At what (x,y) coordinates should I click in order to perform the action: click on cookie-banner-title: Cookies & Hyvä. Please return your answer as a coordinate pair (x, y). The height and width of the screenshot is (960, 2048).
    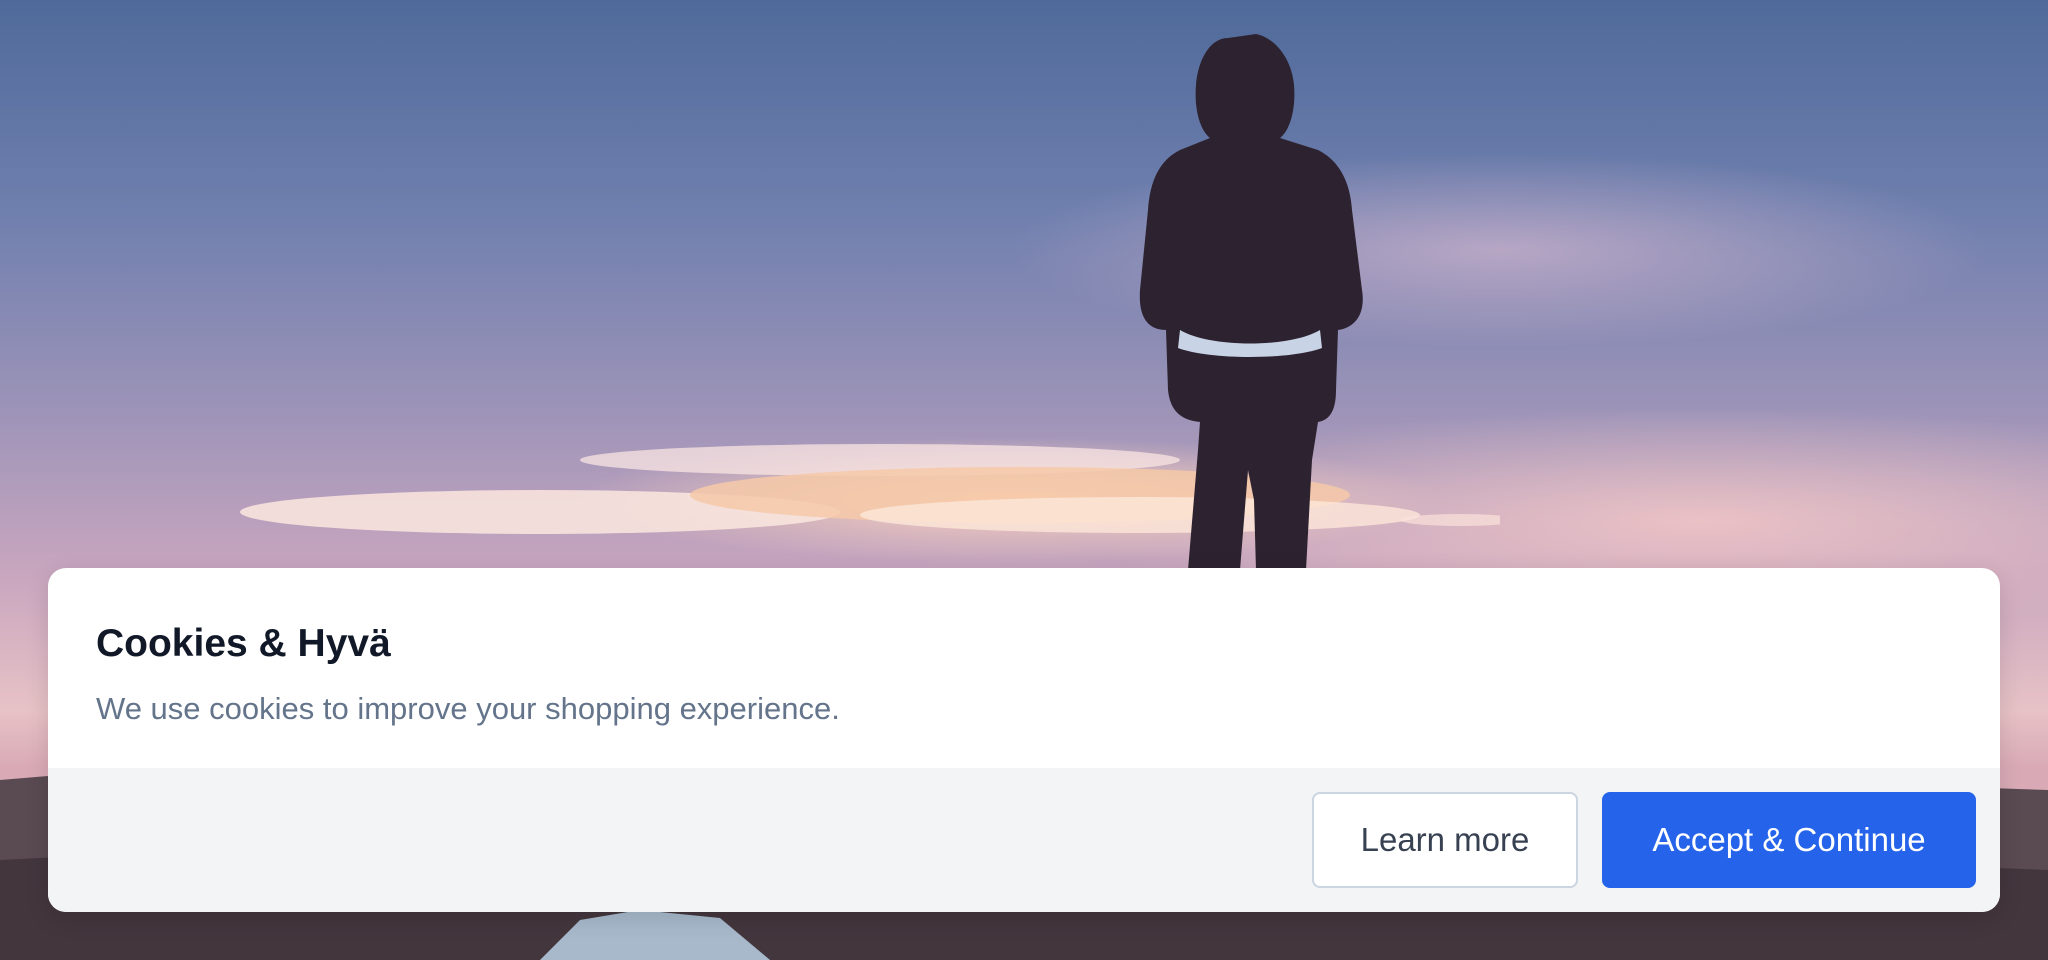
    Looking at the image, I should click on (243, 643).